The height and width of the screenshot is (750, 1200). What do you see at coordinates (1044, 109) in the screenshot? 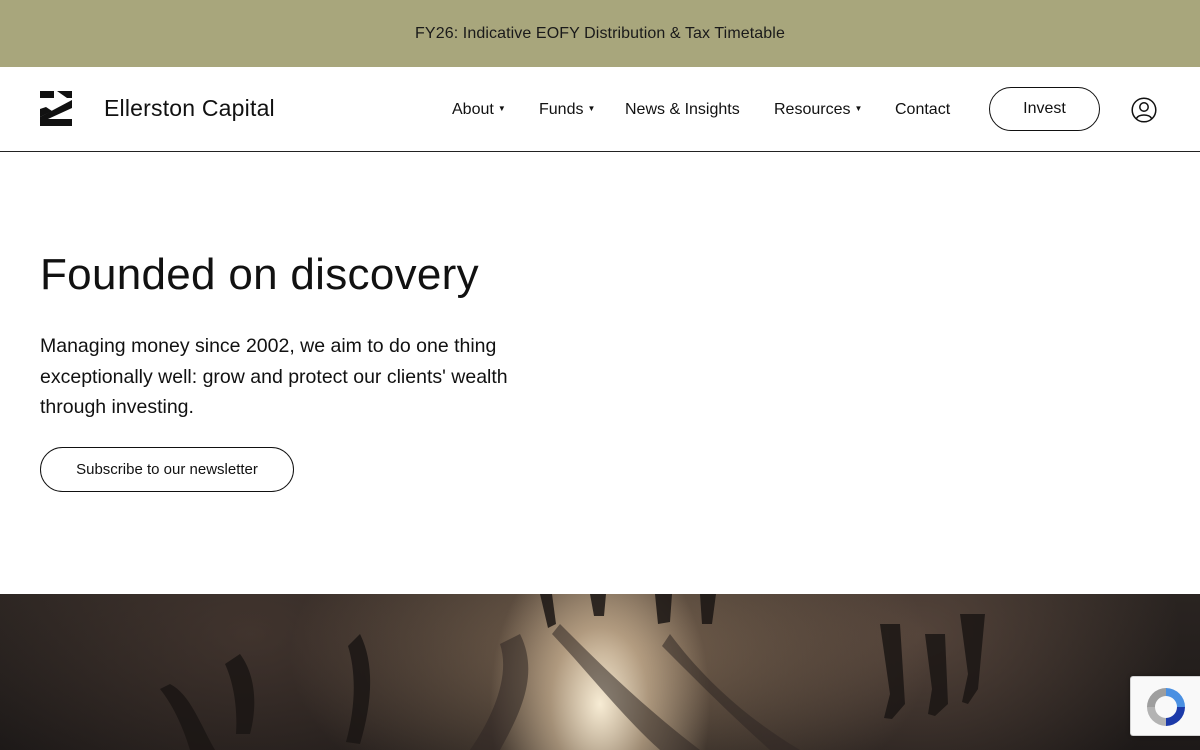
I see `invest-button: Invest` at bounding box center [1044, 109].